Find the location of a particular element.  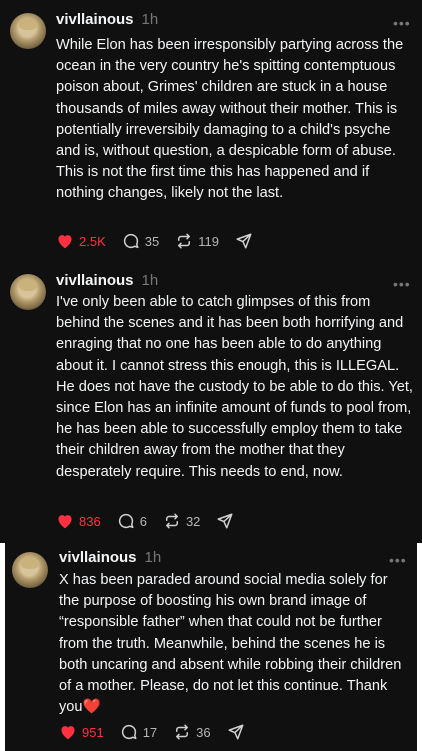

like-button: 836 is located at coordinates (78, 521).